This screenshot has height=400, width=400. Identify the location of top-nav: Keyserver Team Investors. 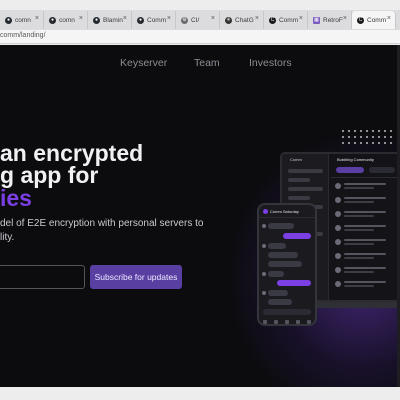
(200, 64).